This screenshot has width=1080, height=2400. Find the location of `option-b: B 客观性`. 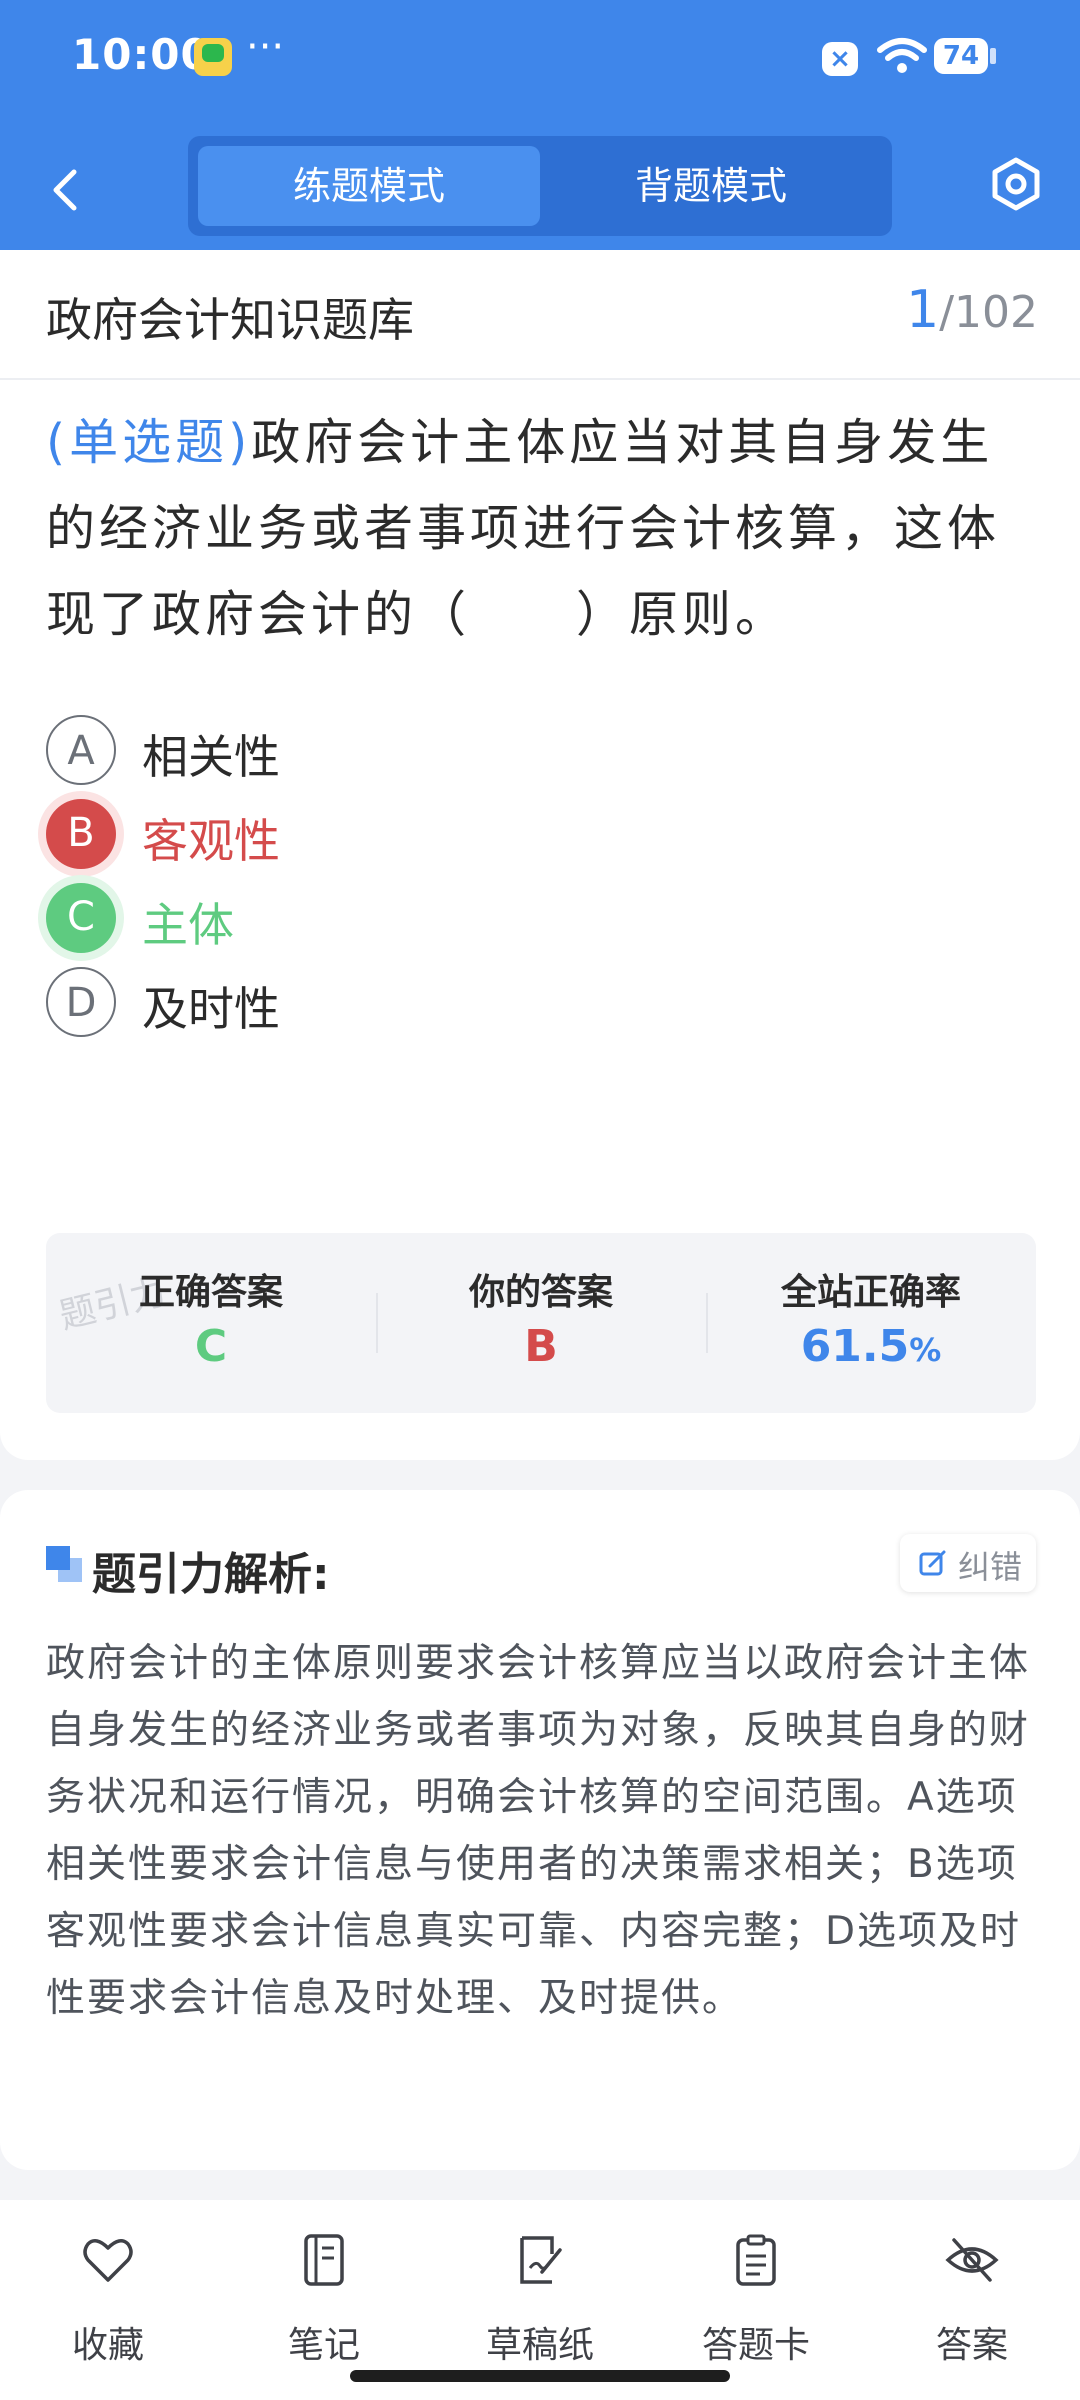

option-b: B 客观性 is located at coordinates (496, 839).